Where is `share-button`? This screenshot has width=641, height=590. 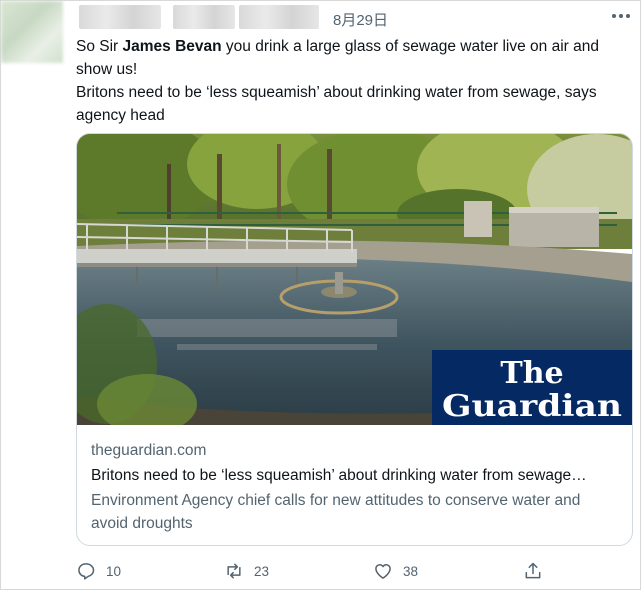 share-button is located at coordinates (533, 571).